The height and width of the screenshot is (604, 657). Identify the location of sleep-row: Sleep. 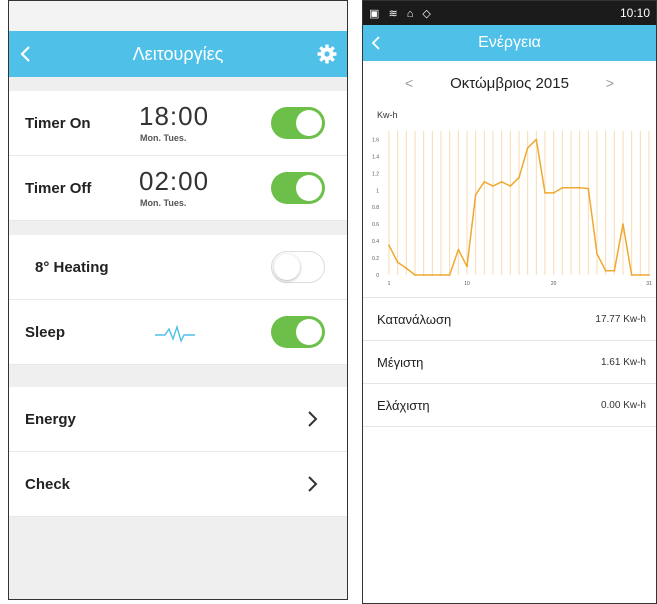
(178, 332).